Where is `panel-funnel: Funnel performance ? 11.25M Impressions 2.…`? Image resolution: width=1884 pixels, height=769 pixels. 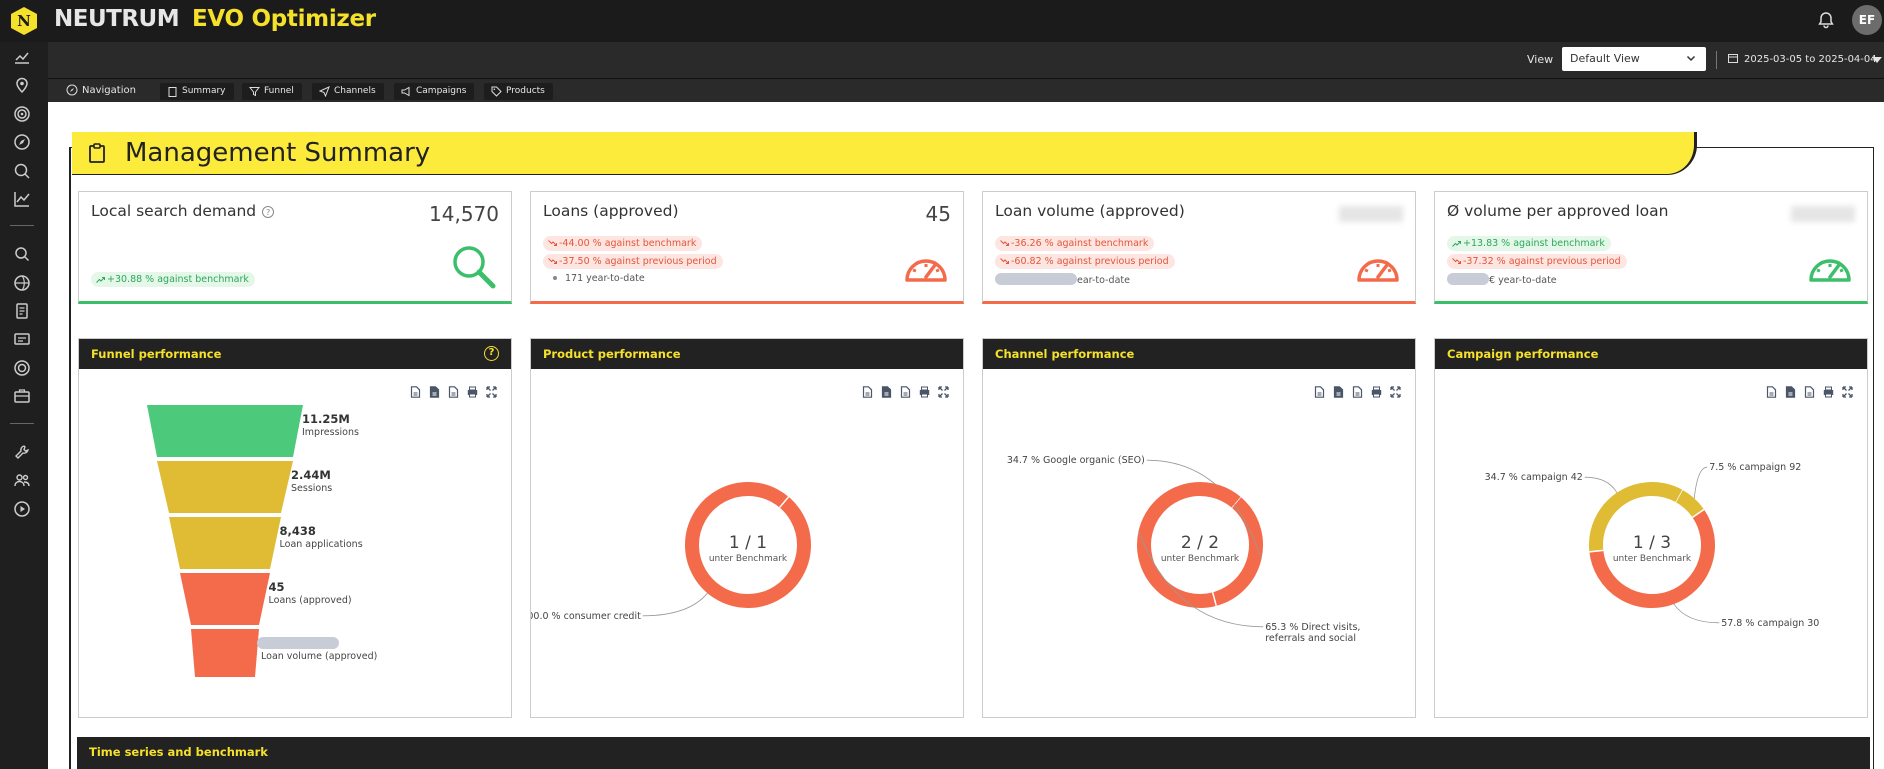 panel-funnel: Funnel performance ? 11.25M Impressions 2.… is located at coordinates (295, 528).